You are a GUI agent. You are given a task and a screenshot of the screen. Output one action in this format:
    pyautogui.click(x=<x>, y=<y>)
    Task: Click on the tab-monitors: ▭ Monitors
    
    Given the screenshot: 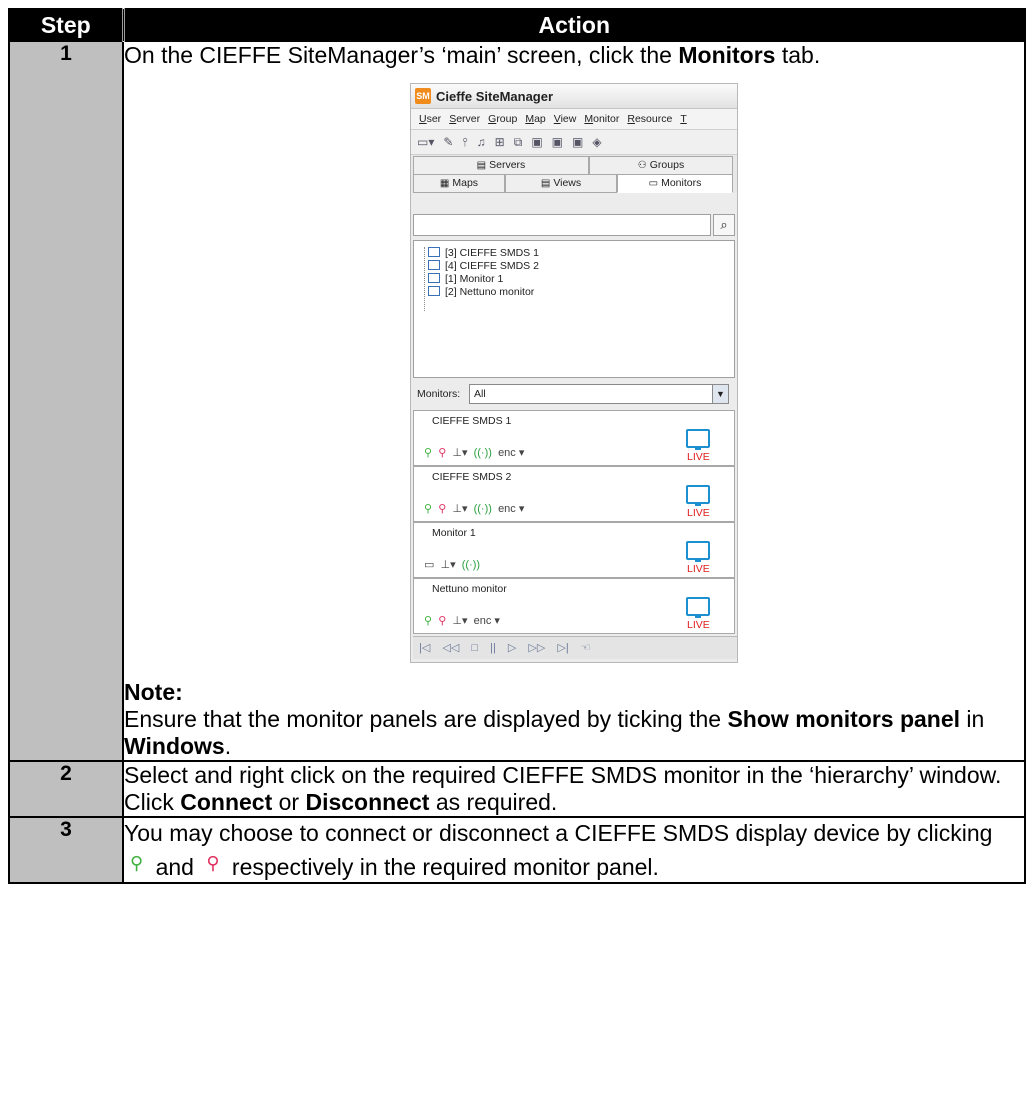 What is the action you would take?
    pyautogui.click(x=675, y=183)
    